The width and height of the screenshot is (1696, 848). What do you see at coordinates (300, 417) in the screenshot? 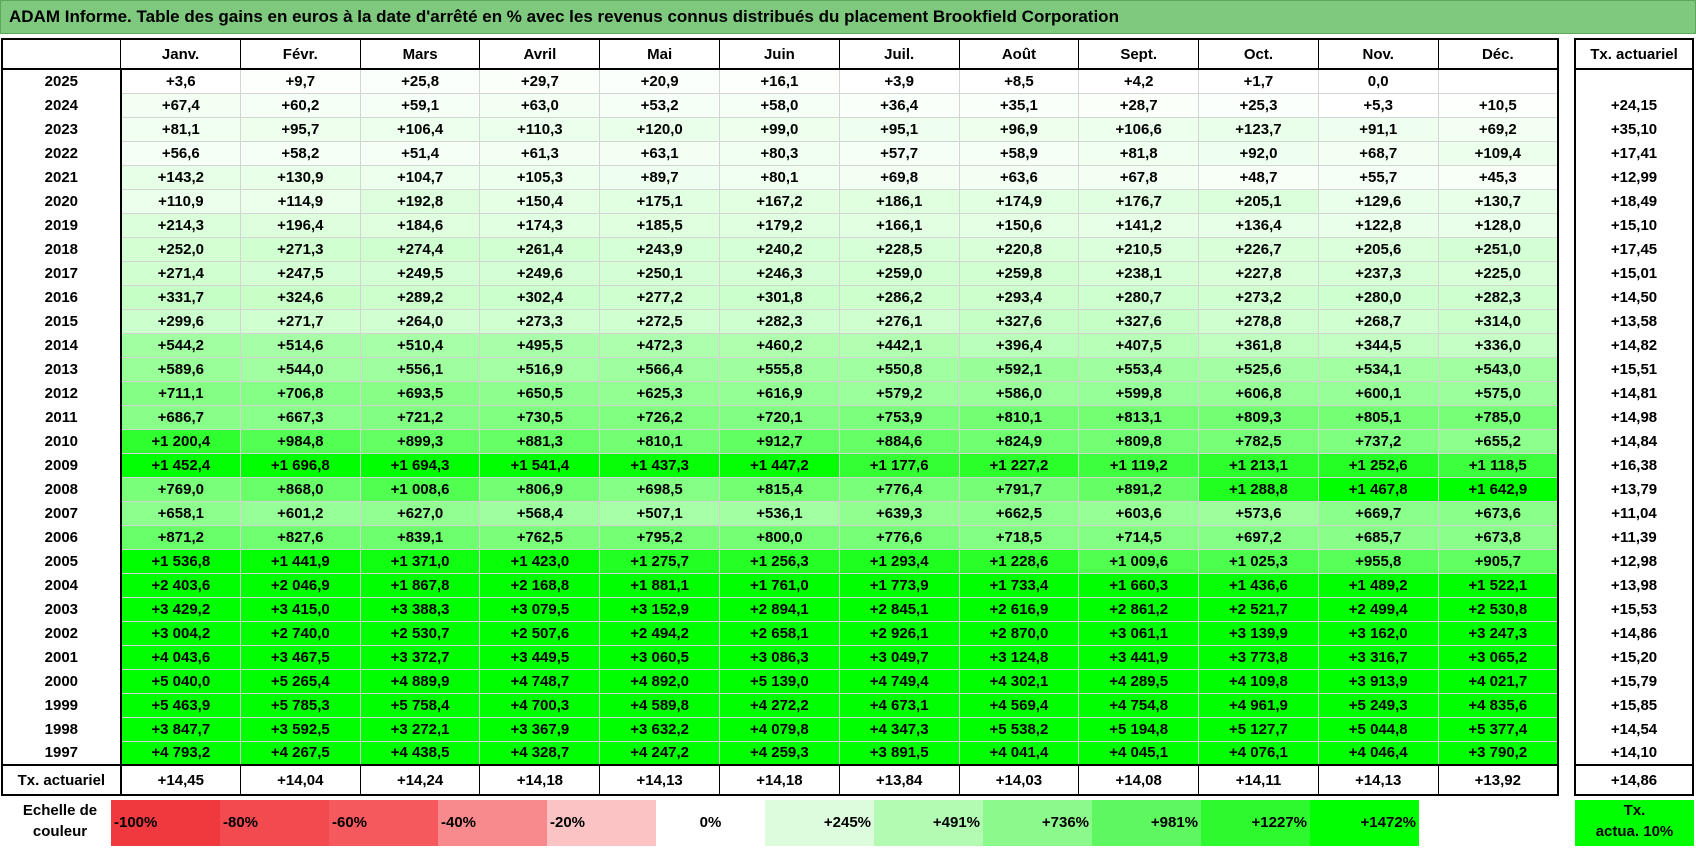
I see `gain-cell: +667,3` at bounding box center [300, 417].